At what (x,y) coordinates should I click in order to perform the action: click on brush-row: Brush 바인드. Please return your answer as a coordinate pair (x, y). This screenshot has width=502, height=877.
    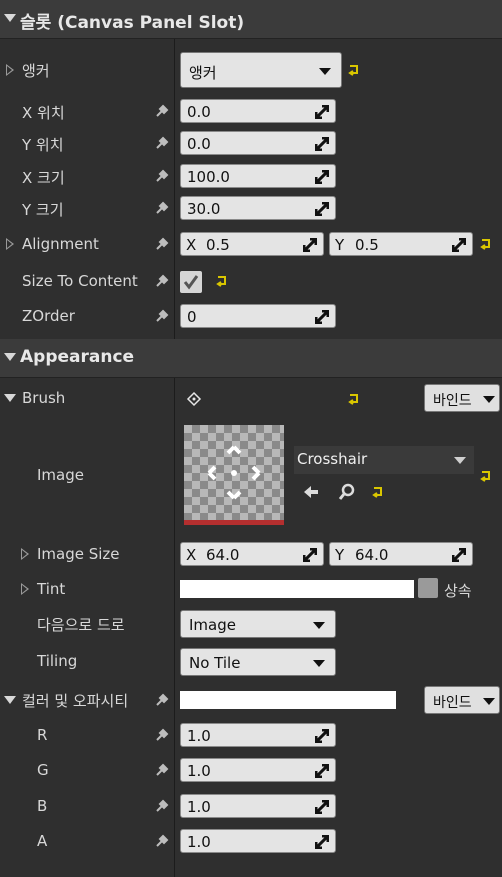
    Looking at the image, I should click on (251, 399).